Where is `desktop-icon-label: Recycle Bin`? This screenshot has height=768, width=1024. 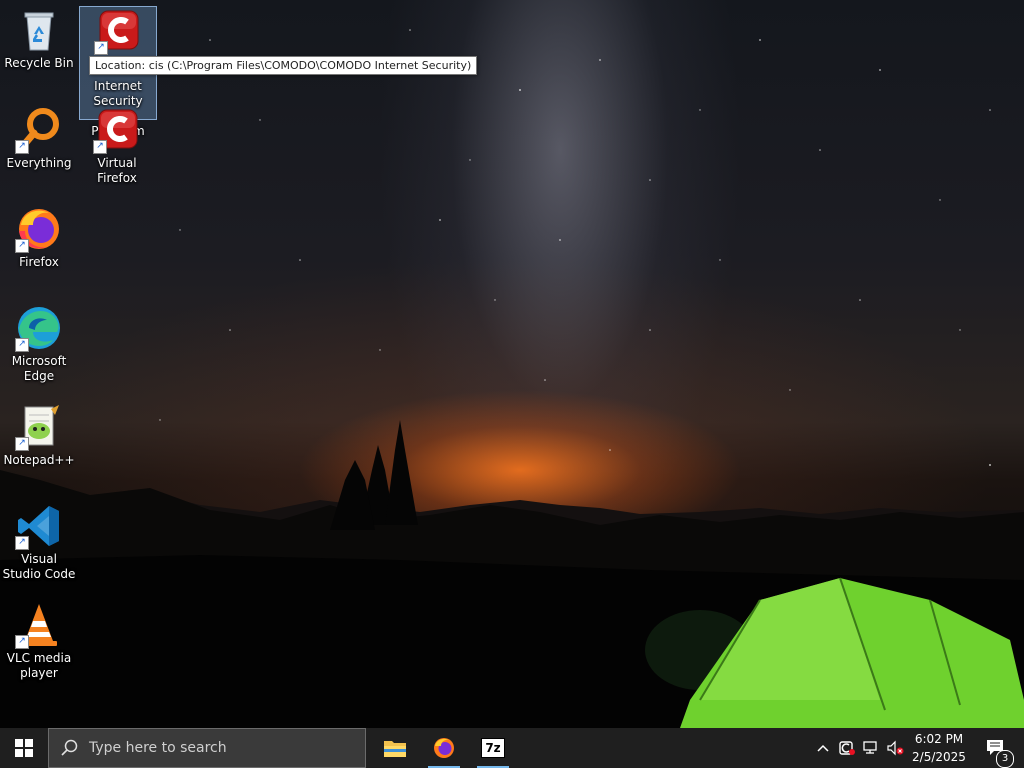
desktop-icon-label: Recycle Bin is located at coordinates (39, 63).